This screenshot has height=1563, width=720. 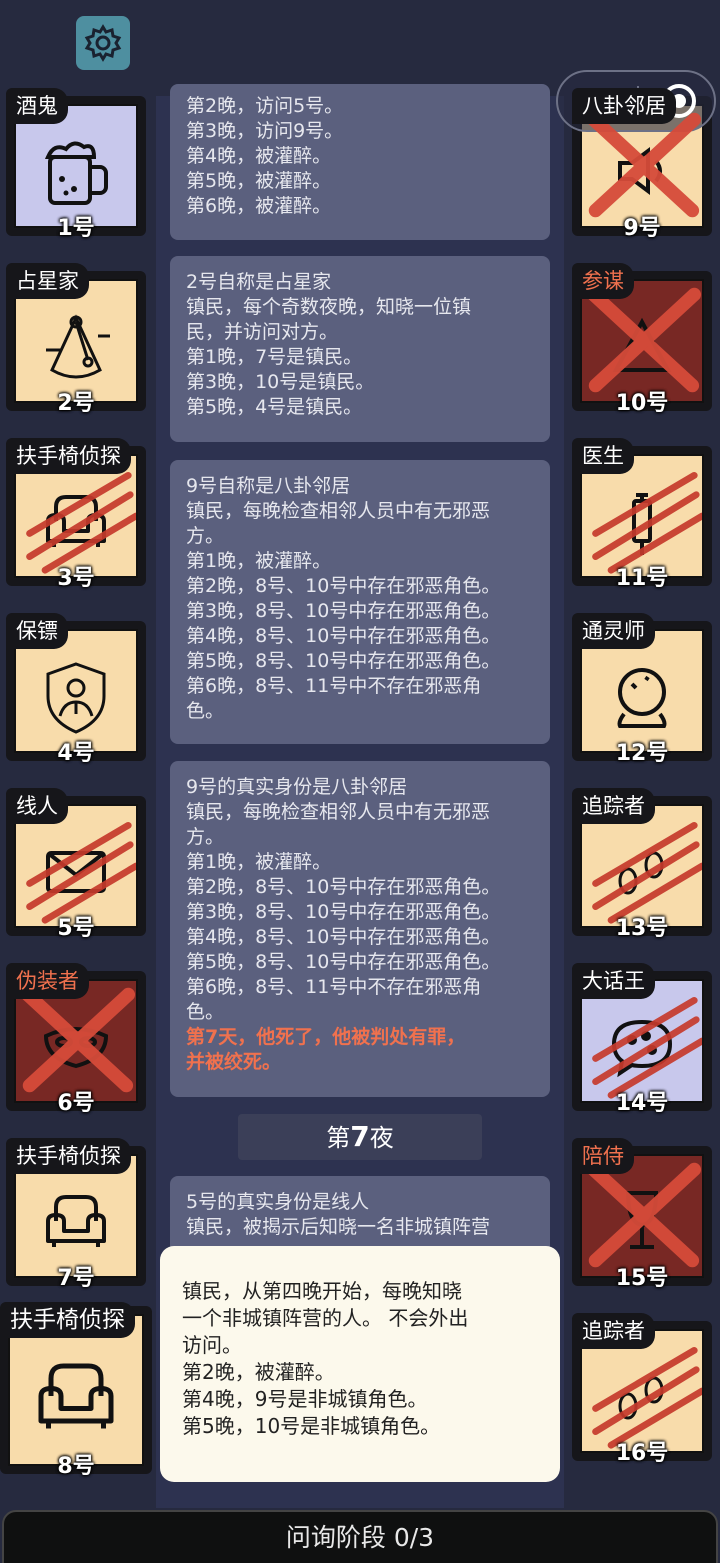 What do you see at coordinates (76, 753) in the screenshot?
I see `player-number: 4号` at bounding box center [76, 753].